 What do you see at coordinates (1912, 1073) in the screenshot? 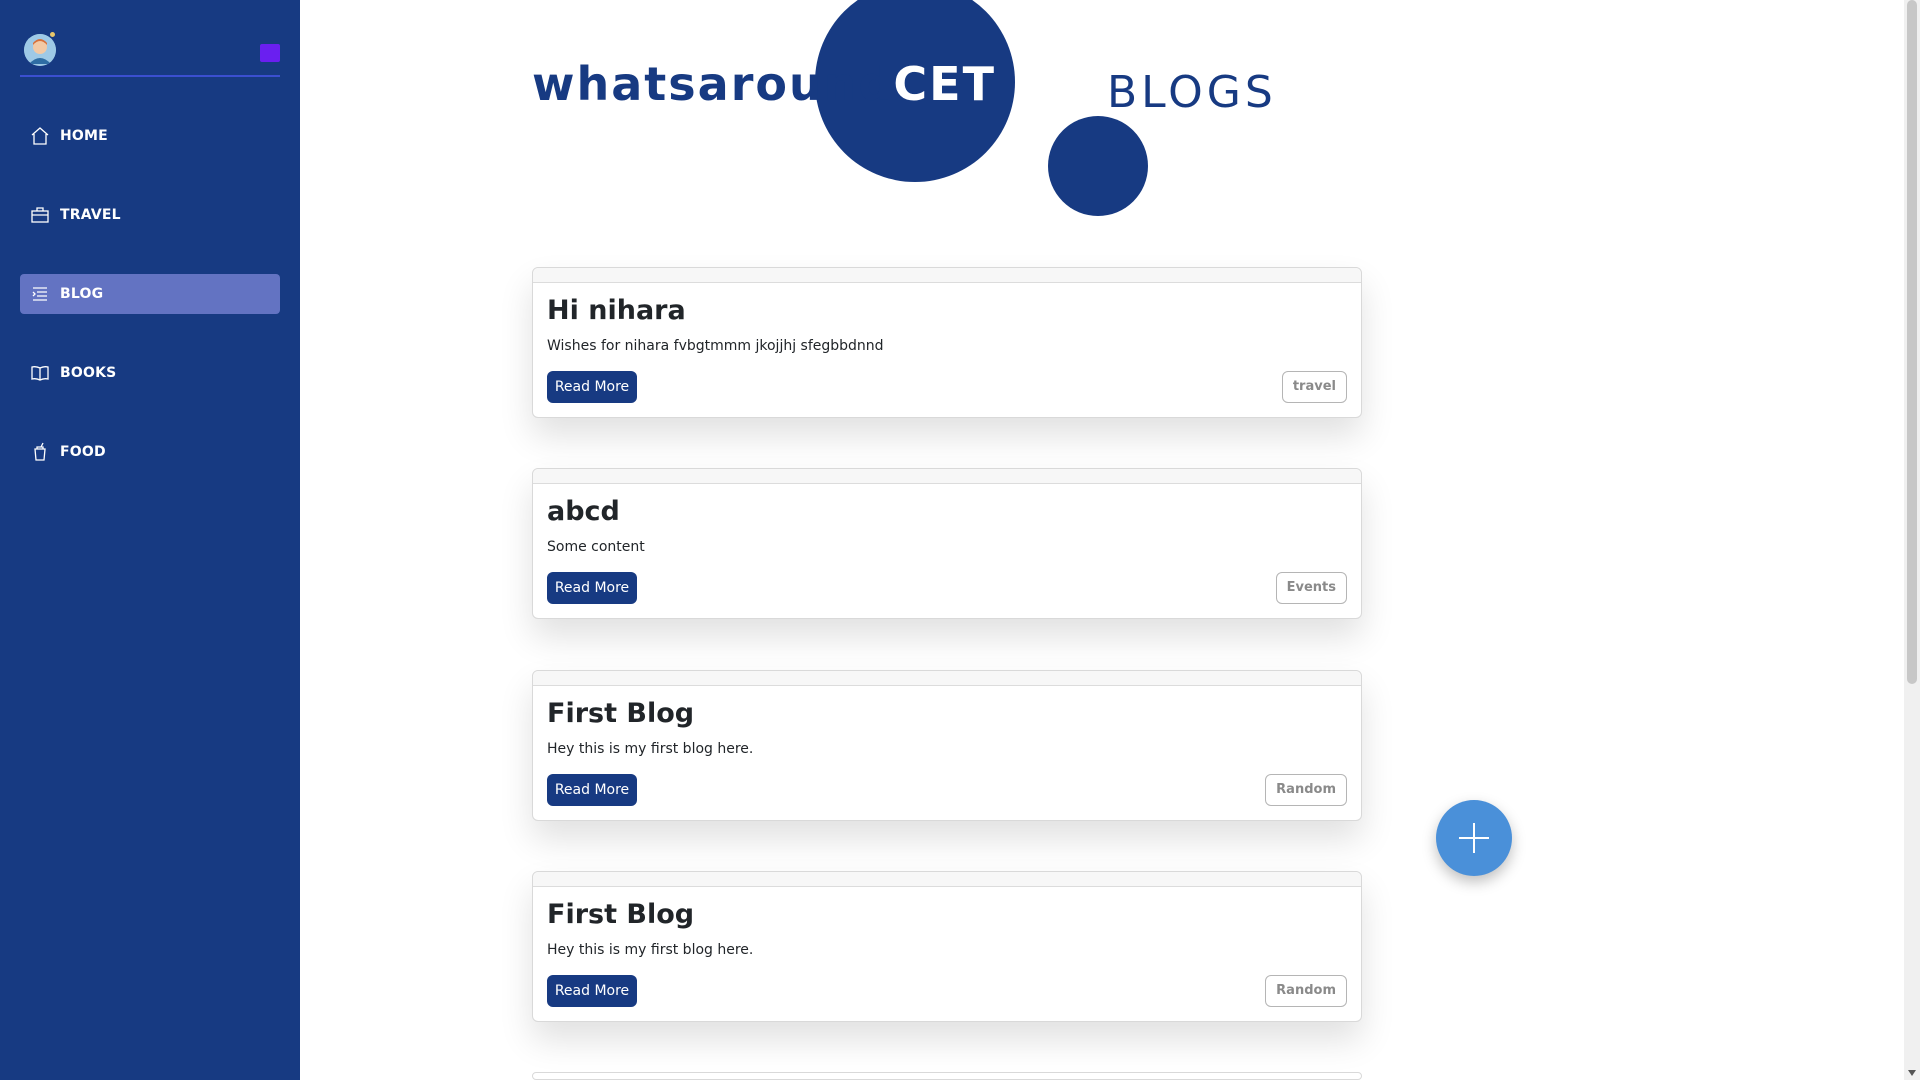
I see `scroll-down-icon` at bounding box center [1912, 1073].